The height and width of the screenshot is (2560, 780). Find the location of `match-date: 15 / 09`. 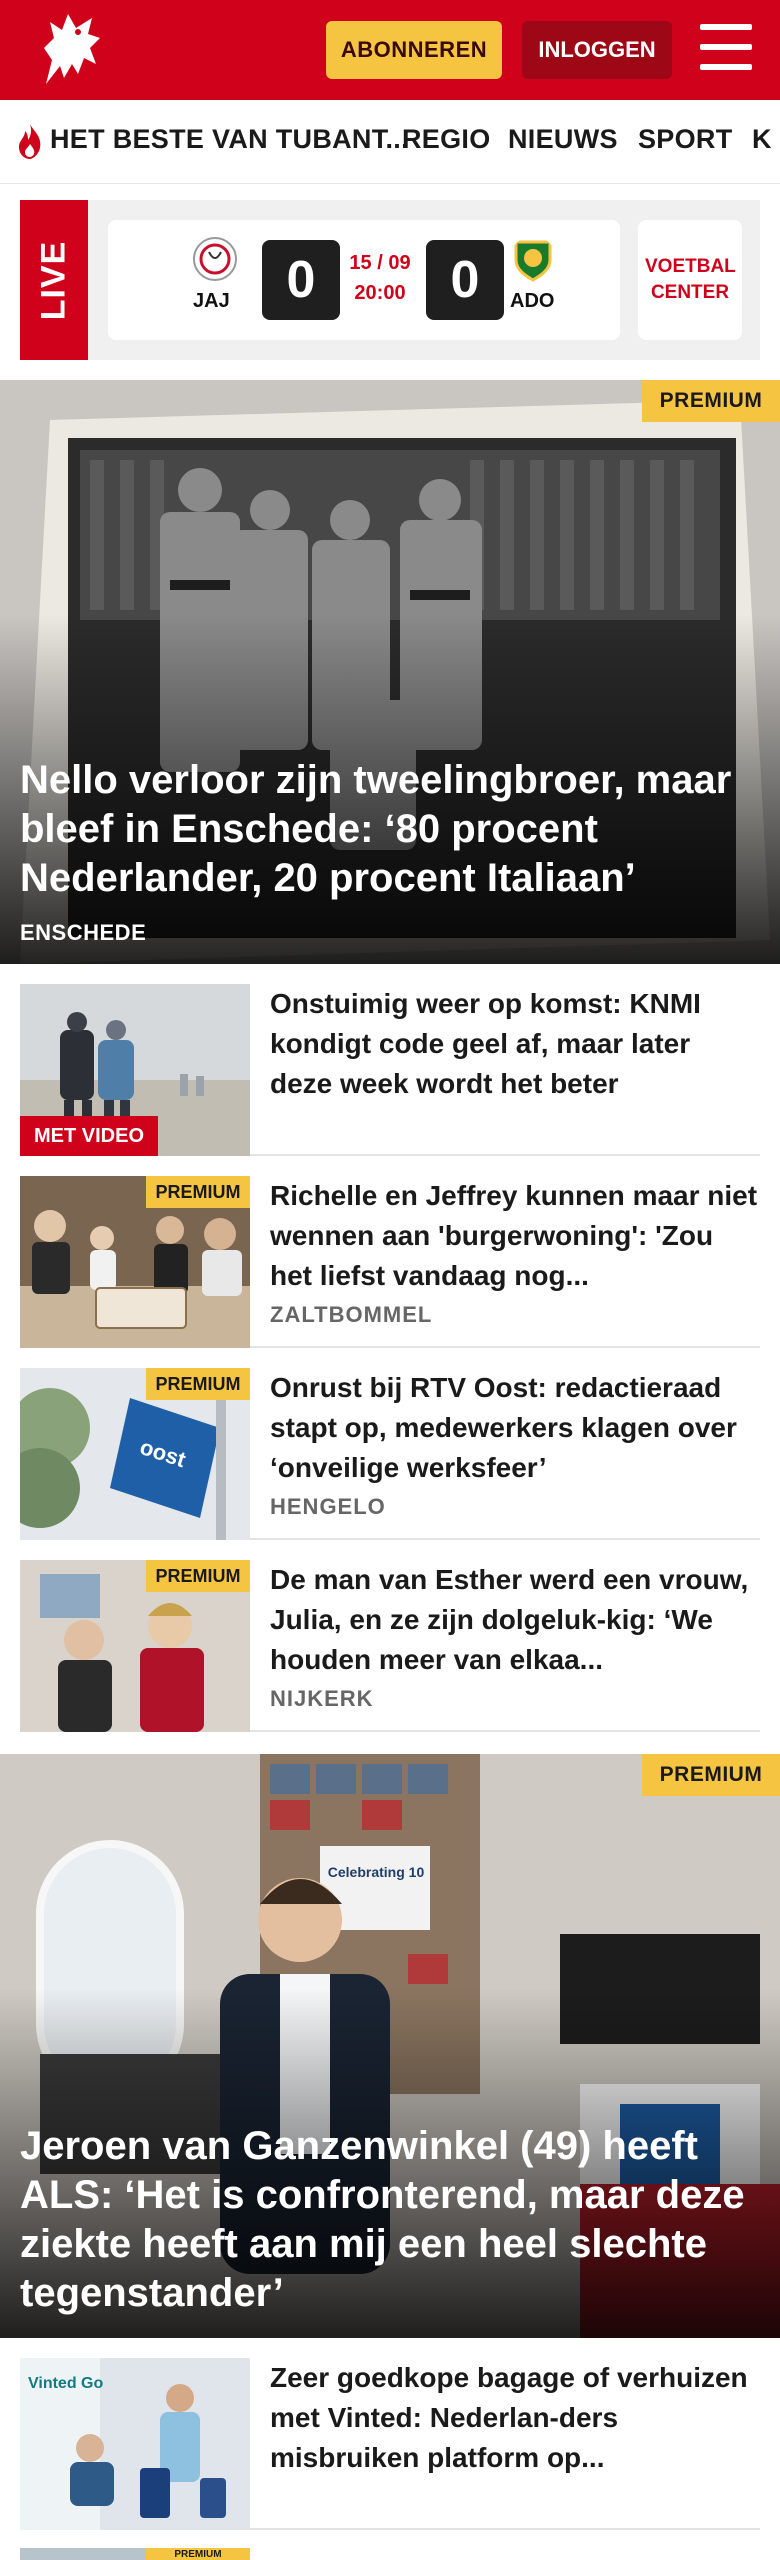

match-date: 15 / 09 is located at coordinates (380, 263).